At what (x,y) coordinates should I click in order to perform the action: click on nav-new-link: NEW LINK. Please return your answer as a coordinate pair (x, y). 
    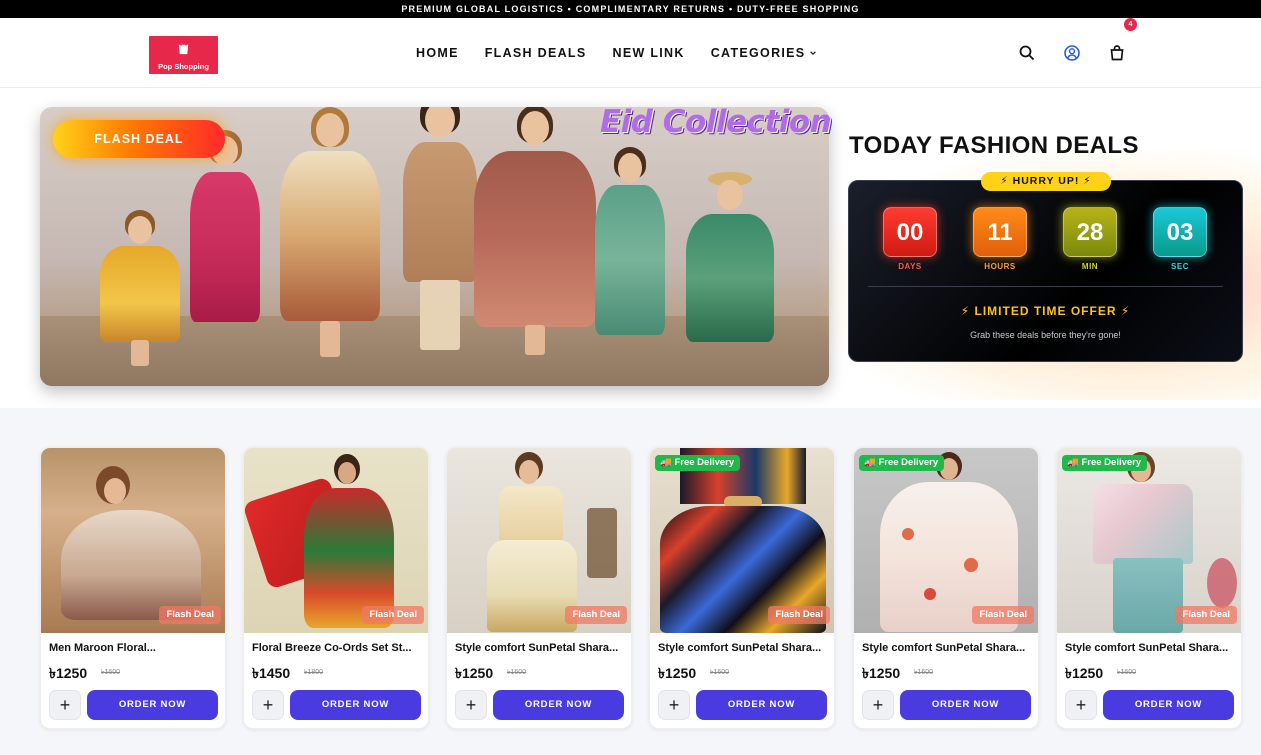
    Looking at the image, I should click on (649, 53).